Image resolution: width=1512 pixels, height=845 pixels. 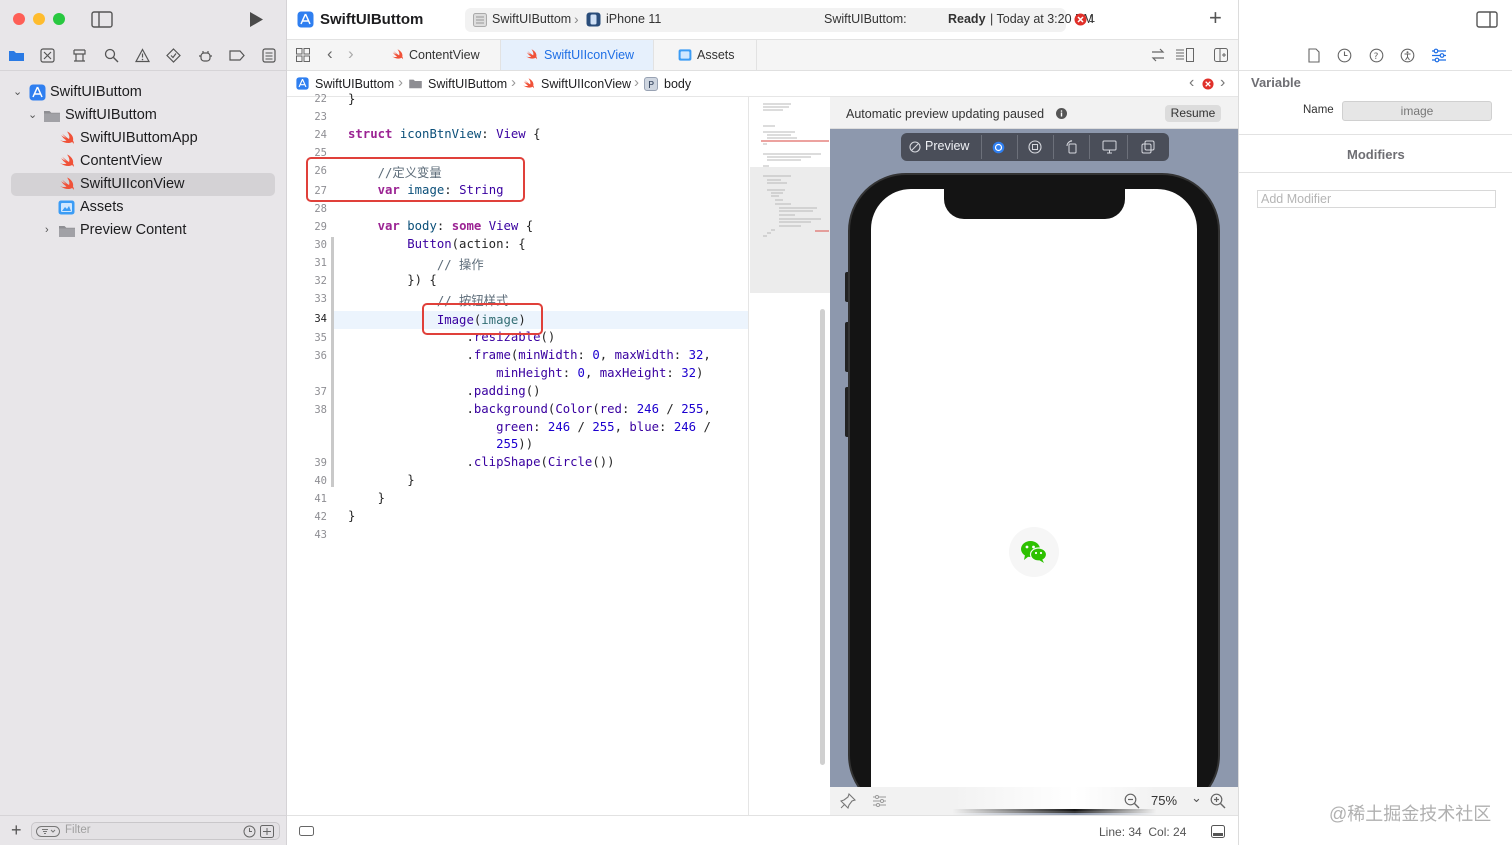 What do you see at coordinates (16, 830) in the screenshot?
I see `add-icon: +` at bounding box center [16, 830].